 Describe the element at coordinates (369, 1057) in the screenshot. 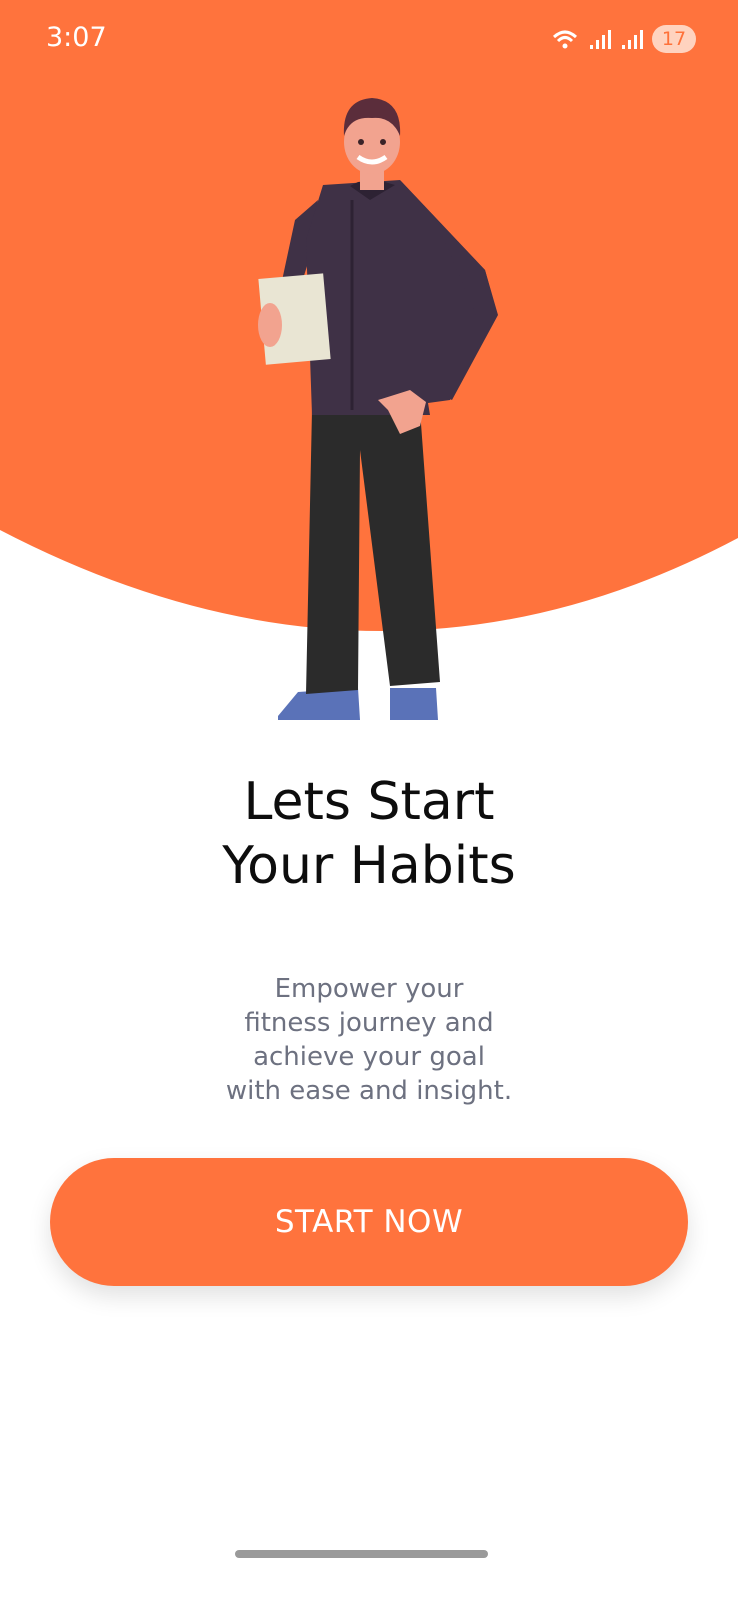

I see `subtitle-line-3: achieve your goal` at that location.